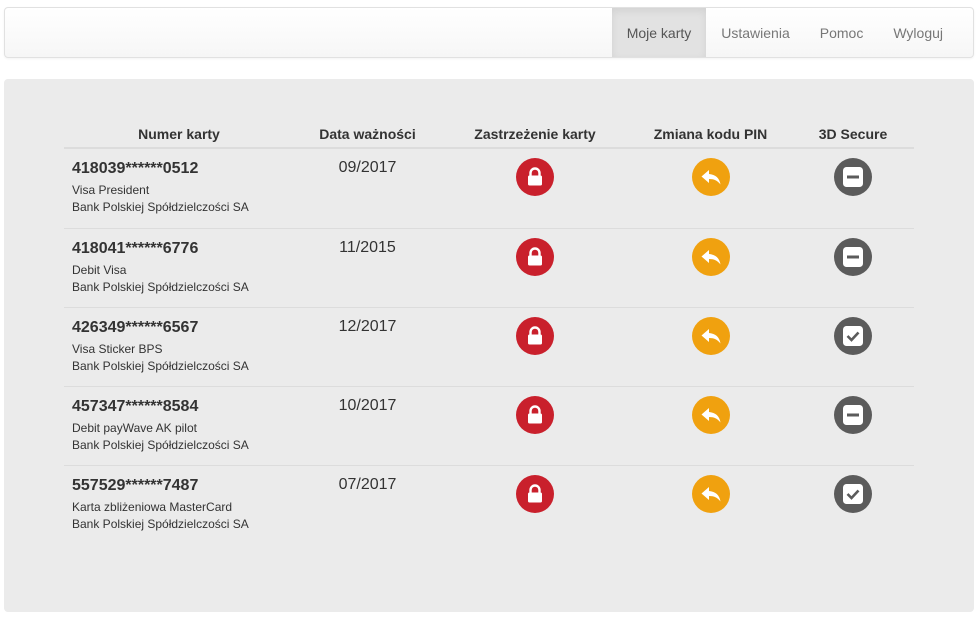 The width and height of the screenshot is (979, 620). What do you see at coordinates (179, 134) in the screenshot?
I see `header-card-number: Numer karty` at bounding box center [179, 134].